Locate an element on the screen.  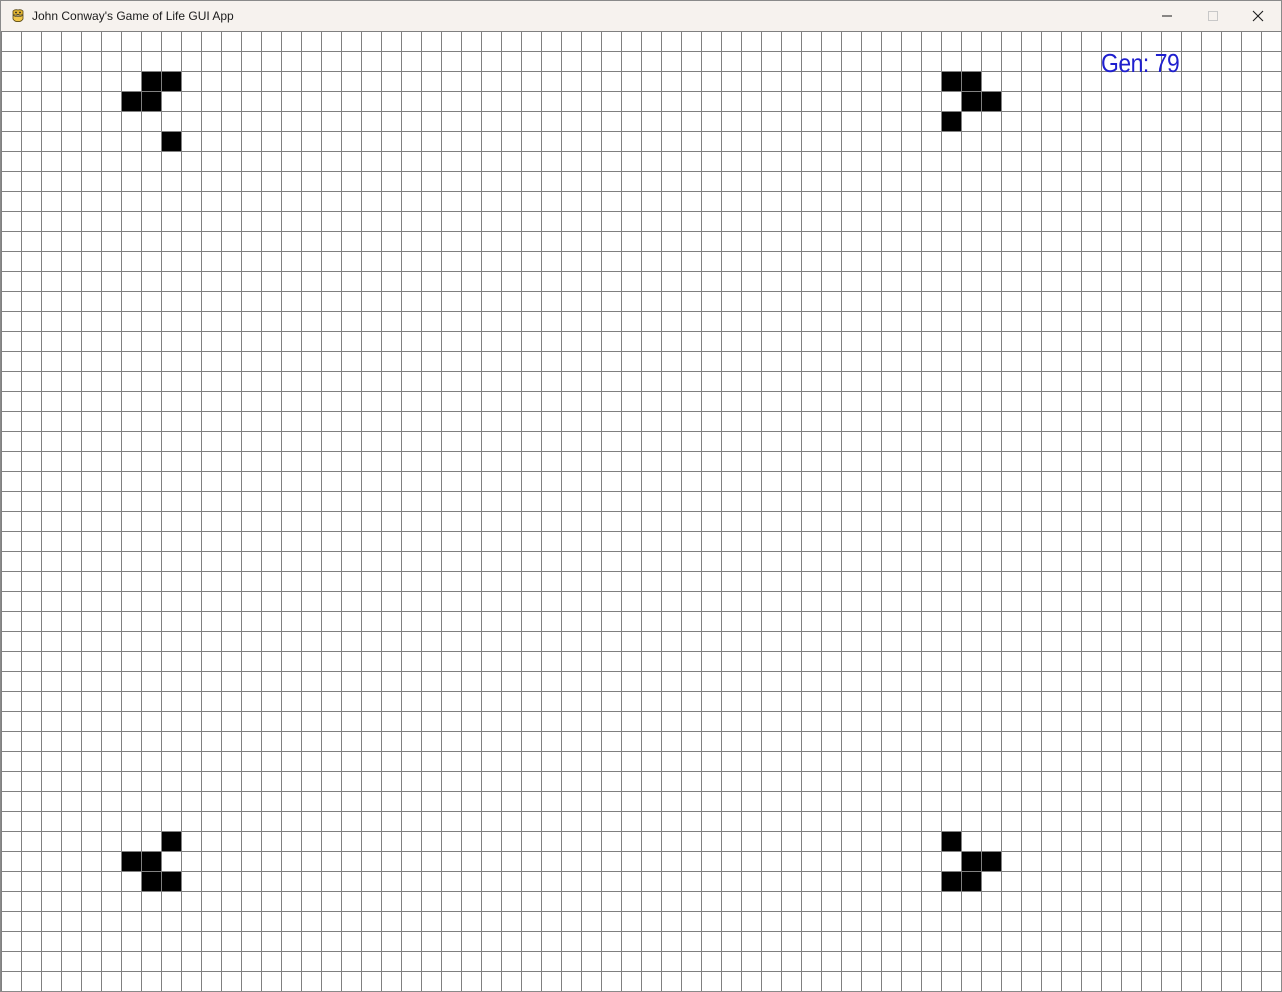
window-title: John Conway's Game of Life GUI App is located at coordinates (133, 16).